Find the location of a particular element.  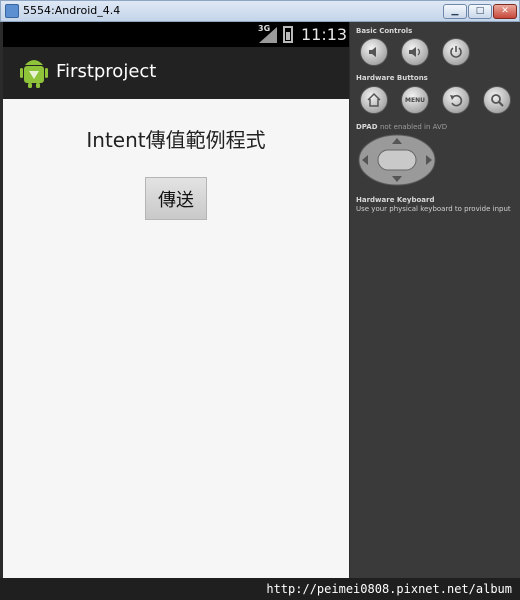

search-icon is located at coordinates (497, 100).